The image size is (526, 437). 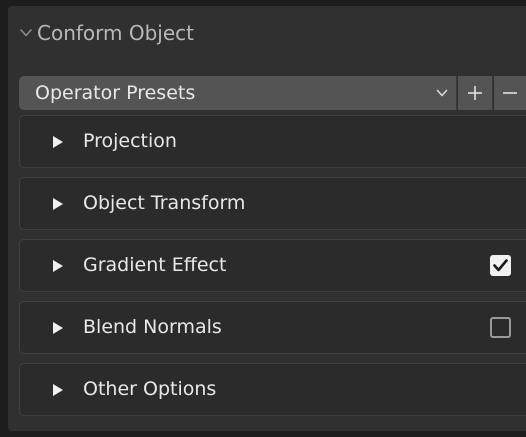 I want to click on operator-presets-dropdown: Operator Presets, so click(x=238, y=93).